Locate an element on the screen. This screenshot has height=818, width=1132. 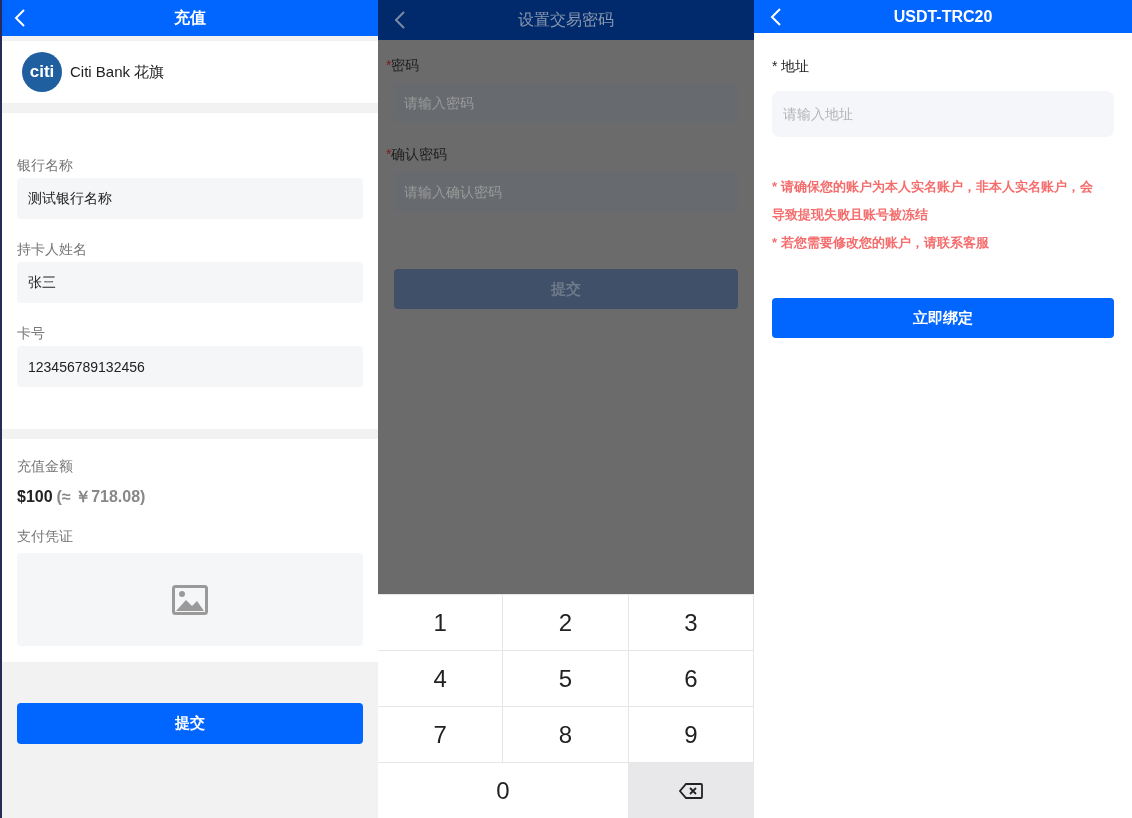
converted-amount: (≈ ￥718.08) is located at coordinates (101, 497).